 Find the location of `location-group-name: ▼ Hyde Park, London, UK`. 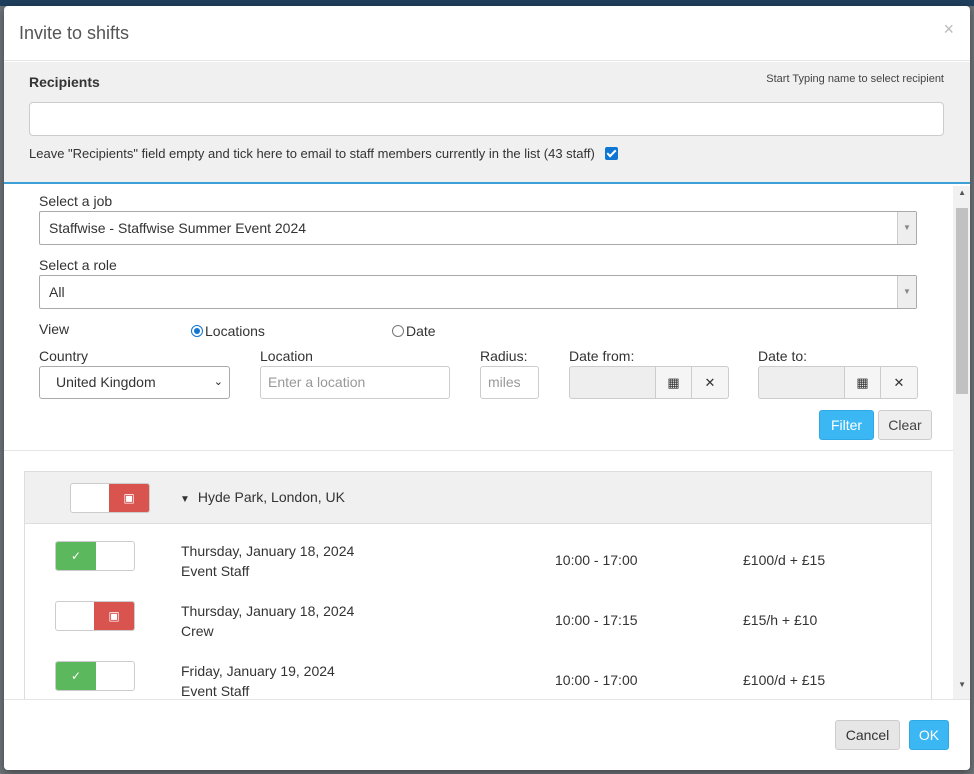

location-group-name: ▼ Hyde Park, London, UK is located at coordinates (262, 497).